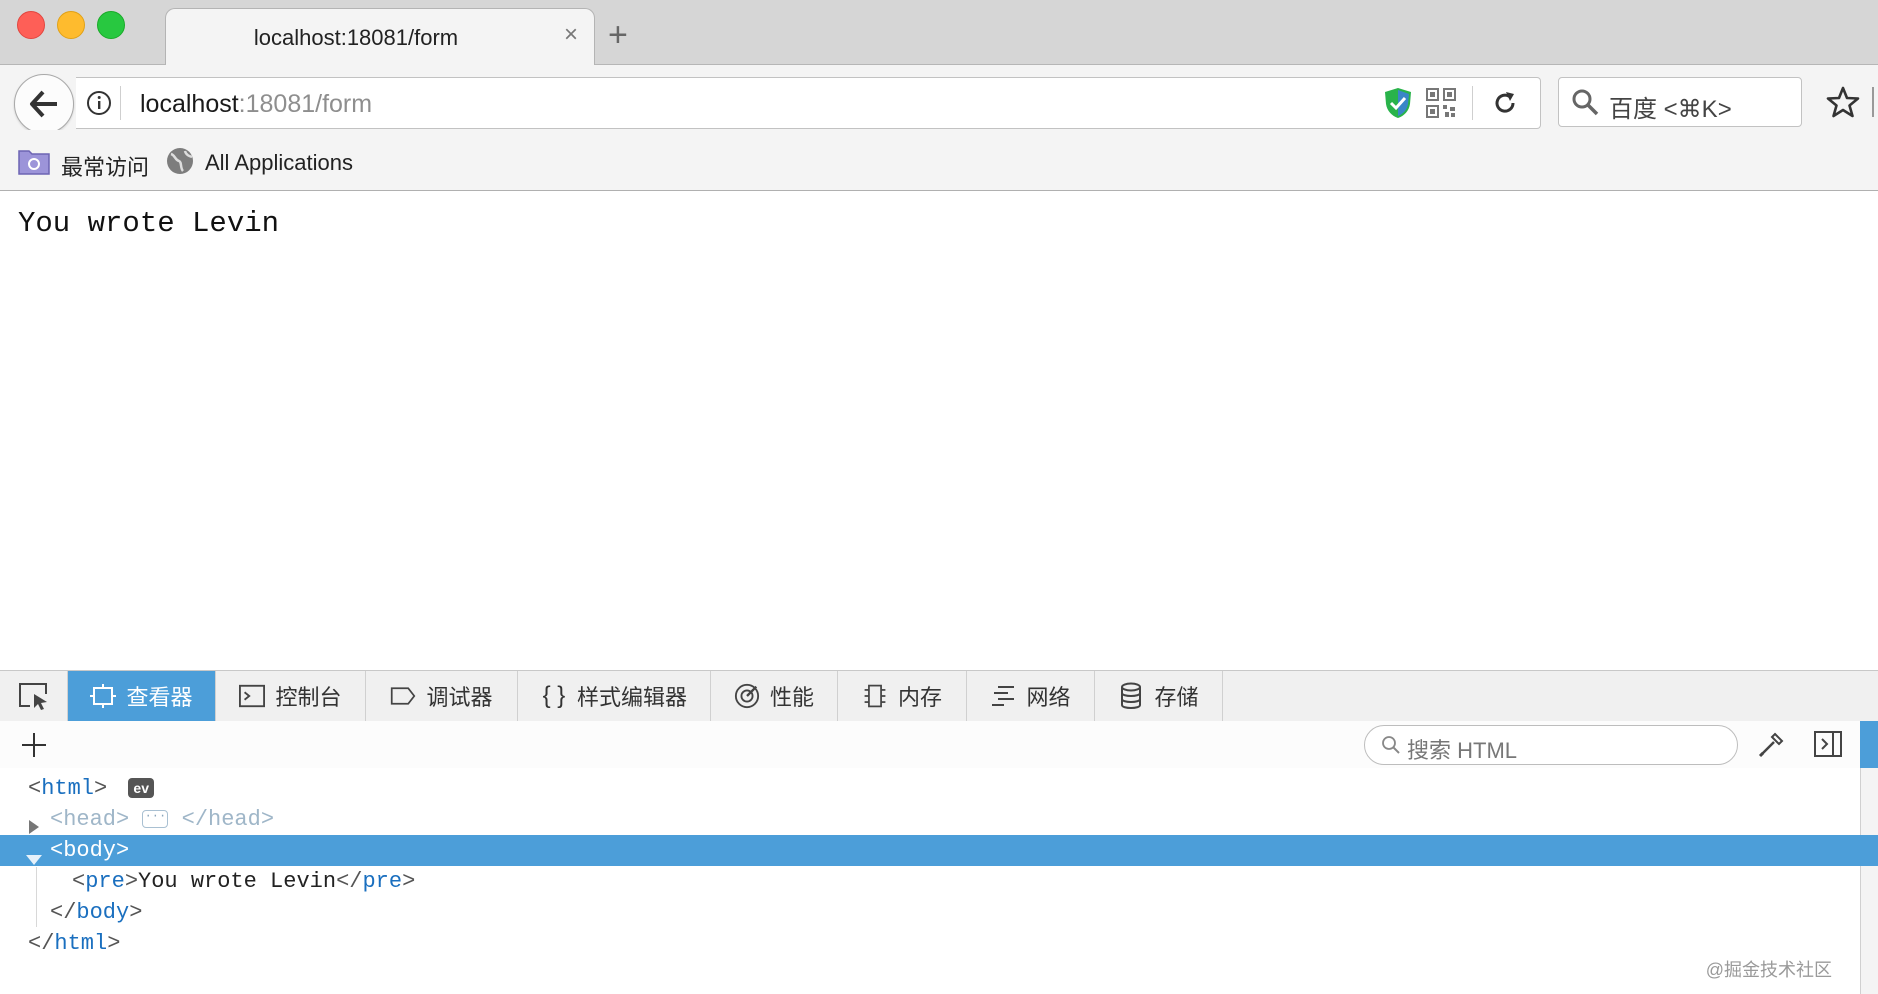  What do you see at coordinates (305, 104) in the screenshot?
I see `url-path: :18081/form` at bounding box center [305, 104].